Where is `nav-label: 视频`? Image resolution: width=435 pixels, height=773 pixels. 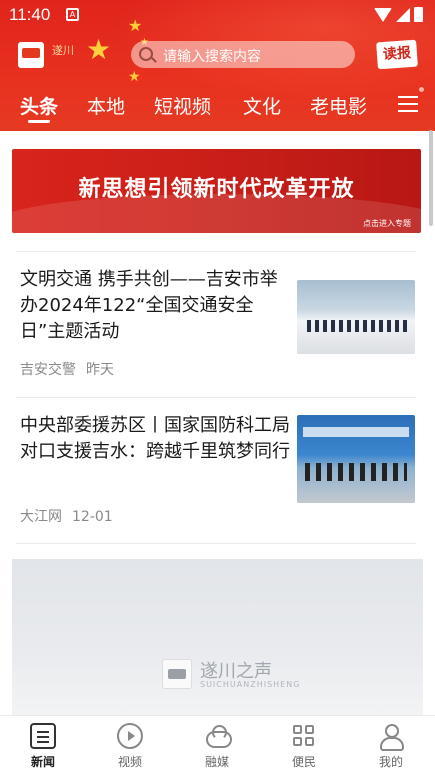 nav-label: 视频 is located at coordinates (129, 762).